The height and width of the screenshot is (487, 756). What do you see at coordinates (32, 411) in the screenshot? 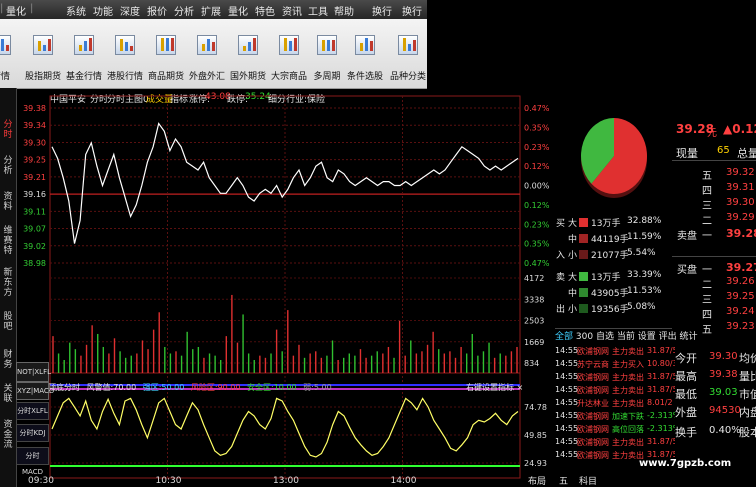
I see `indicator-tab: 分时XLFL` at bounding box center [32, 411].